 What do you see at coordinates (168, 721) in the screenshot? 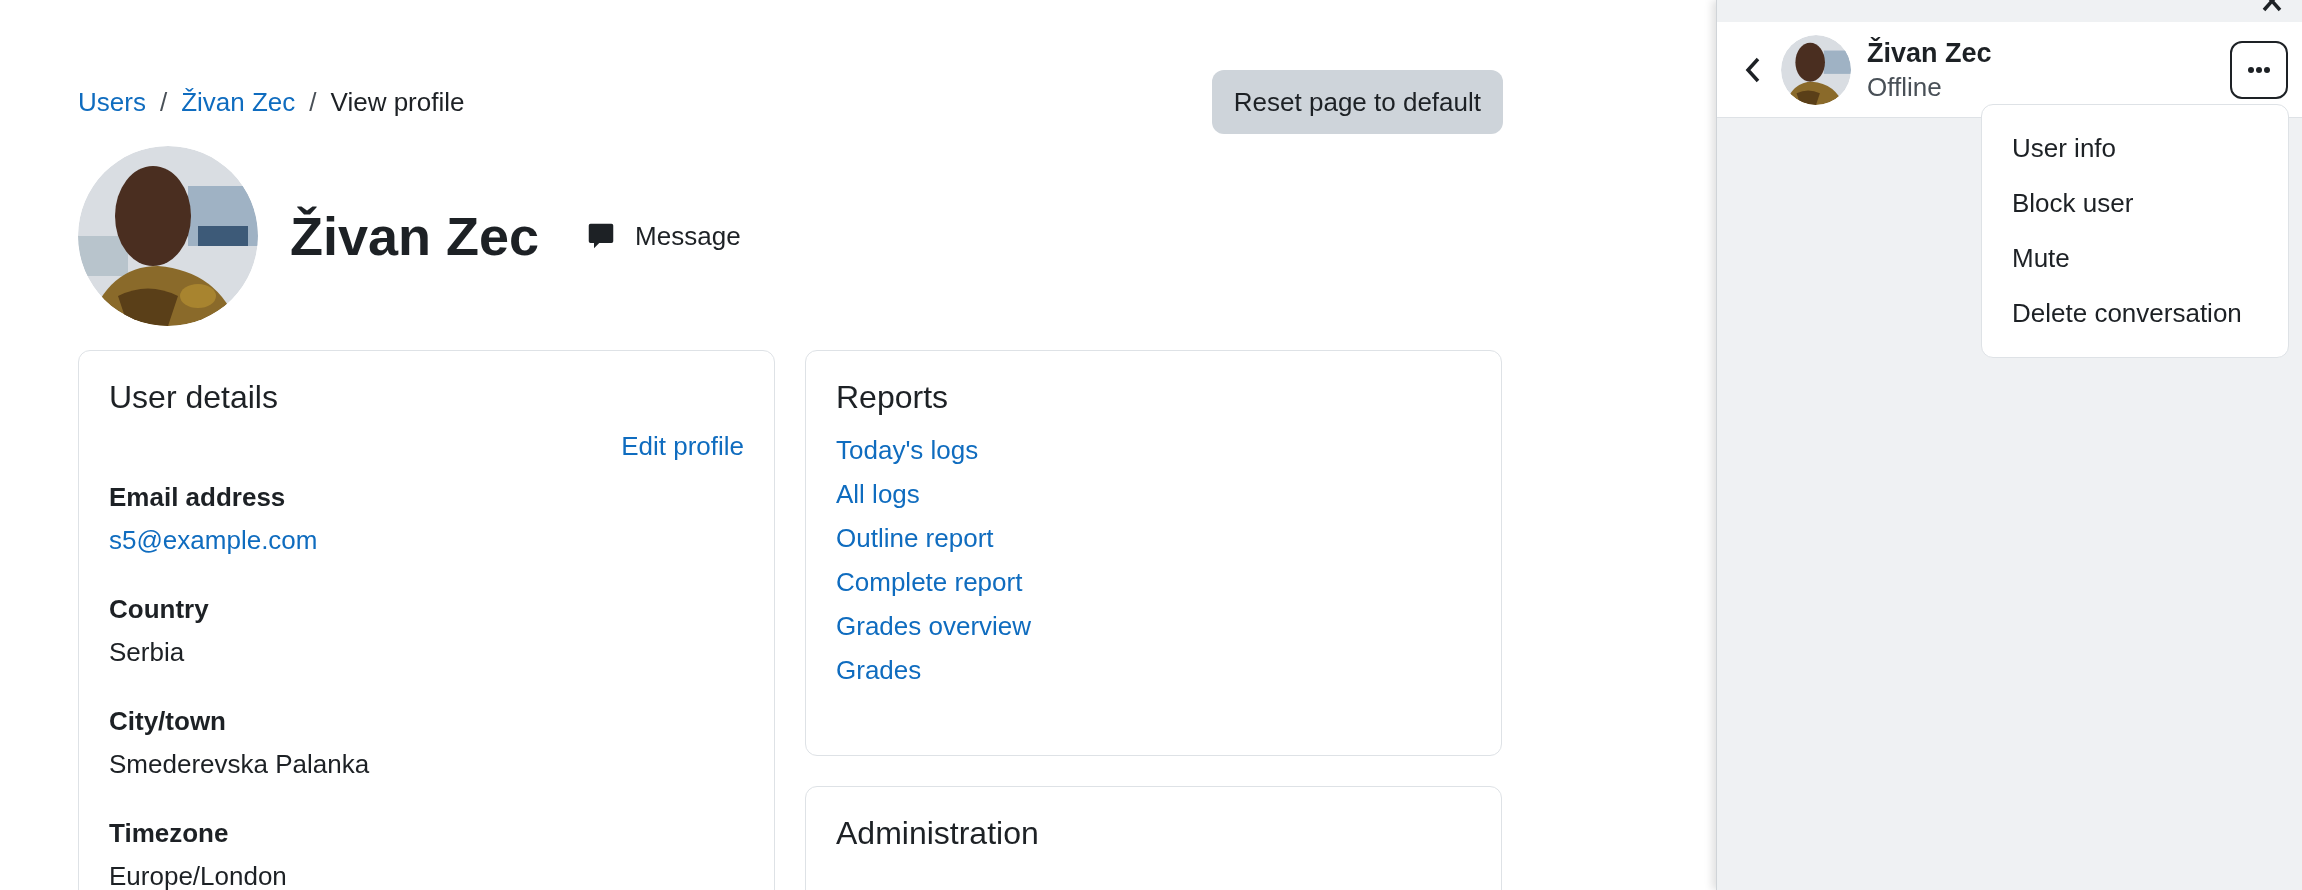
I see `field-label: City/town` at bounding box center [168, 721].